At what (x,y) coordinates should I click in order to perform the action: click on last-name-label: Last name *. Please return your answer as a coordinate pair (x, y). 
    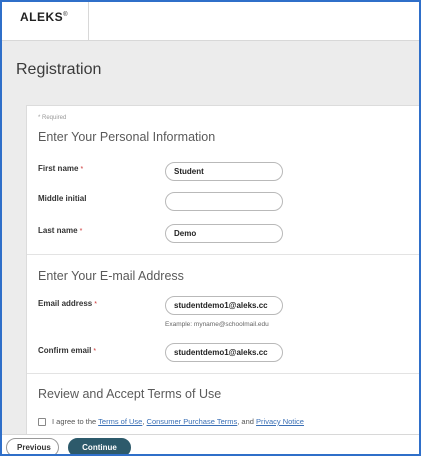
    Looking at the image, I should click on (60, 230).